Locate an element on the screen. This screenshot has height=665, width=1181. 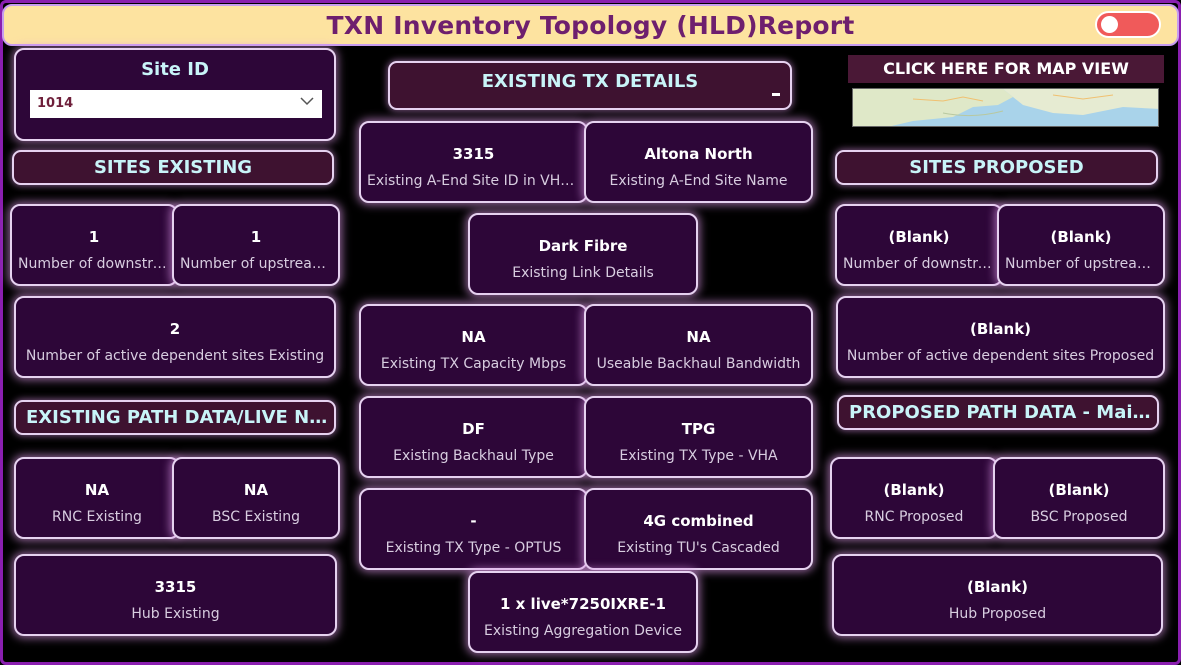
card-value: 4G combined is located at coordinates (698, 521).